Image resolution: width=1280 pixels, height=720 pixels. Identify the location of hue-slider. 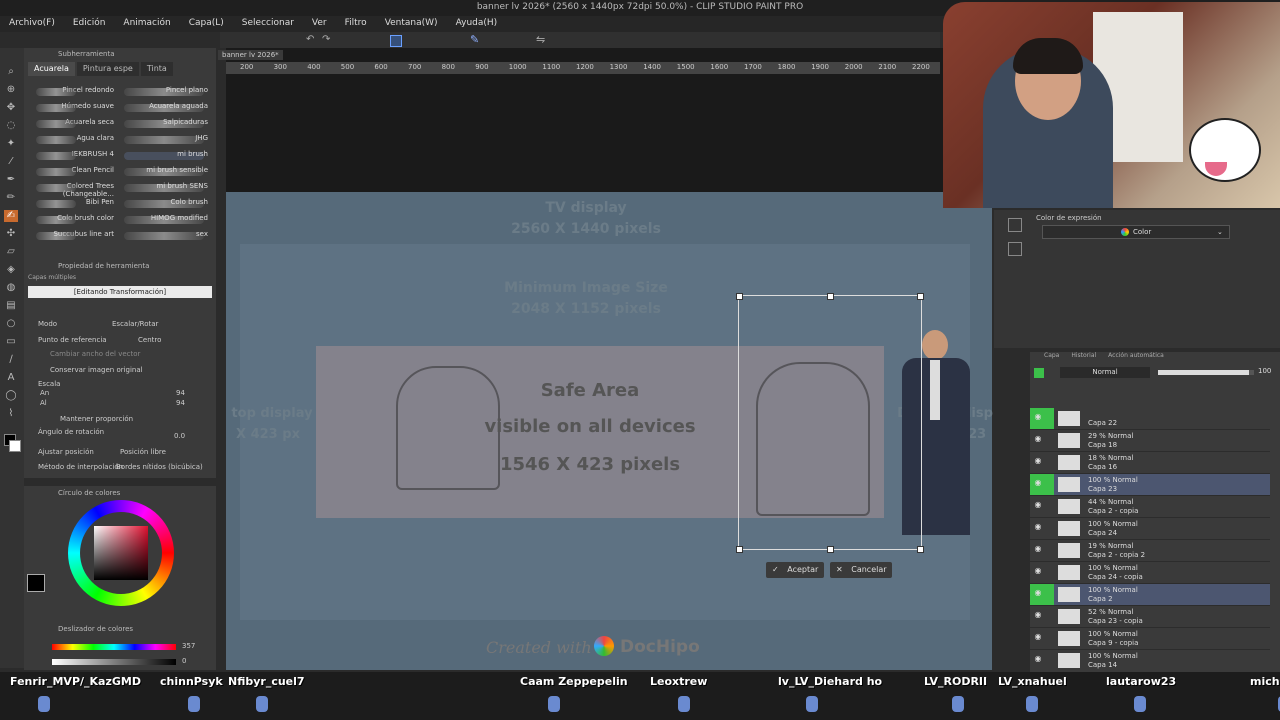
(114, 647).